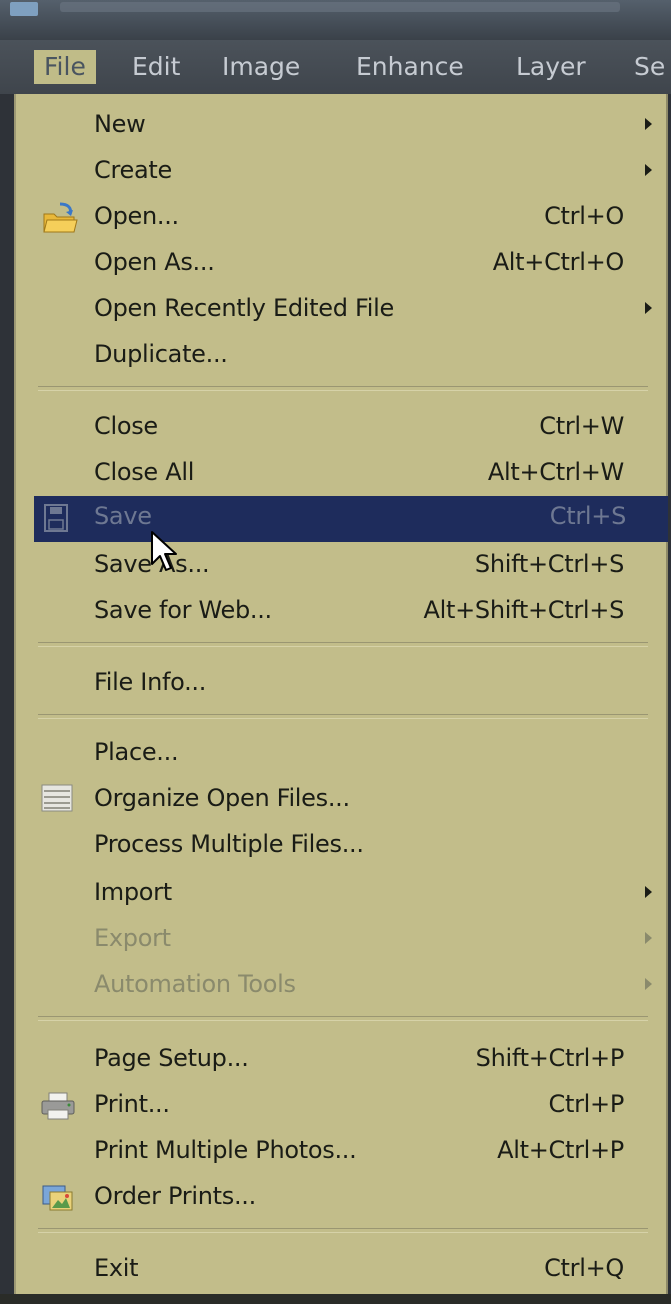 This screenshot has height=1304, width=671. I want to click on menu-item-exit: Exit Ctrl+Q, so click(341, 1270).